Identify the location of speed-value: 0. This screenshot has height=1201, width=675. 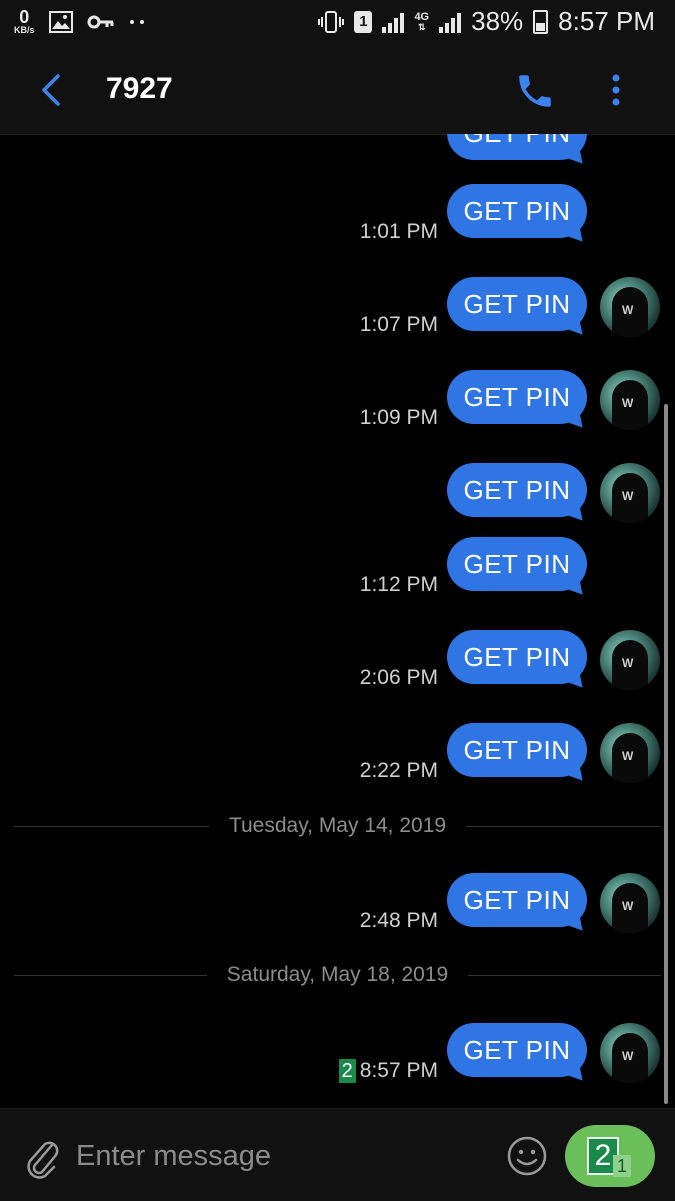
(24, 17).